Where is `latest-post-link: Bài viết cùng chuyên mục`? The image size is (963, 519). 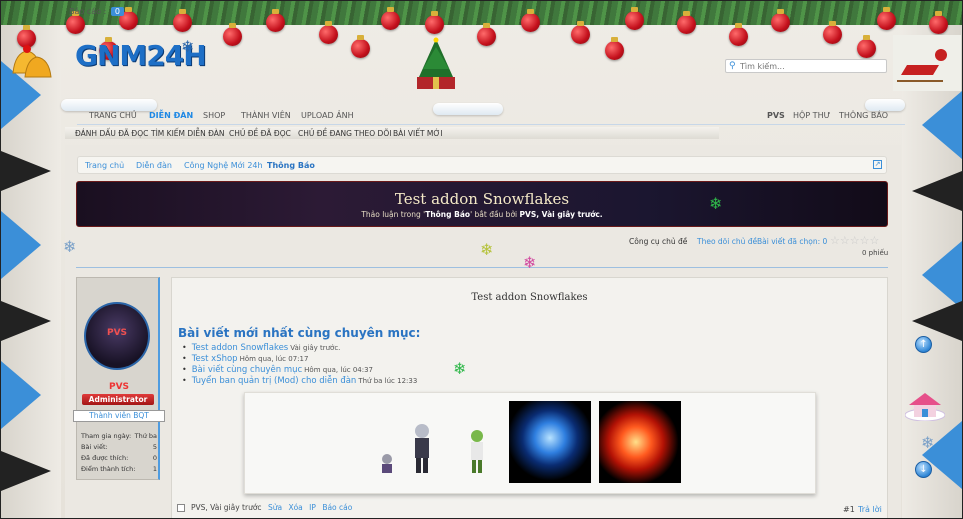
latest-post-link: Bài viết cùng chuyên mục is located at coordinates (247, 370).